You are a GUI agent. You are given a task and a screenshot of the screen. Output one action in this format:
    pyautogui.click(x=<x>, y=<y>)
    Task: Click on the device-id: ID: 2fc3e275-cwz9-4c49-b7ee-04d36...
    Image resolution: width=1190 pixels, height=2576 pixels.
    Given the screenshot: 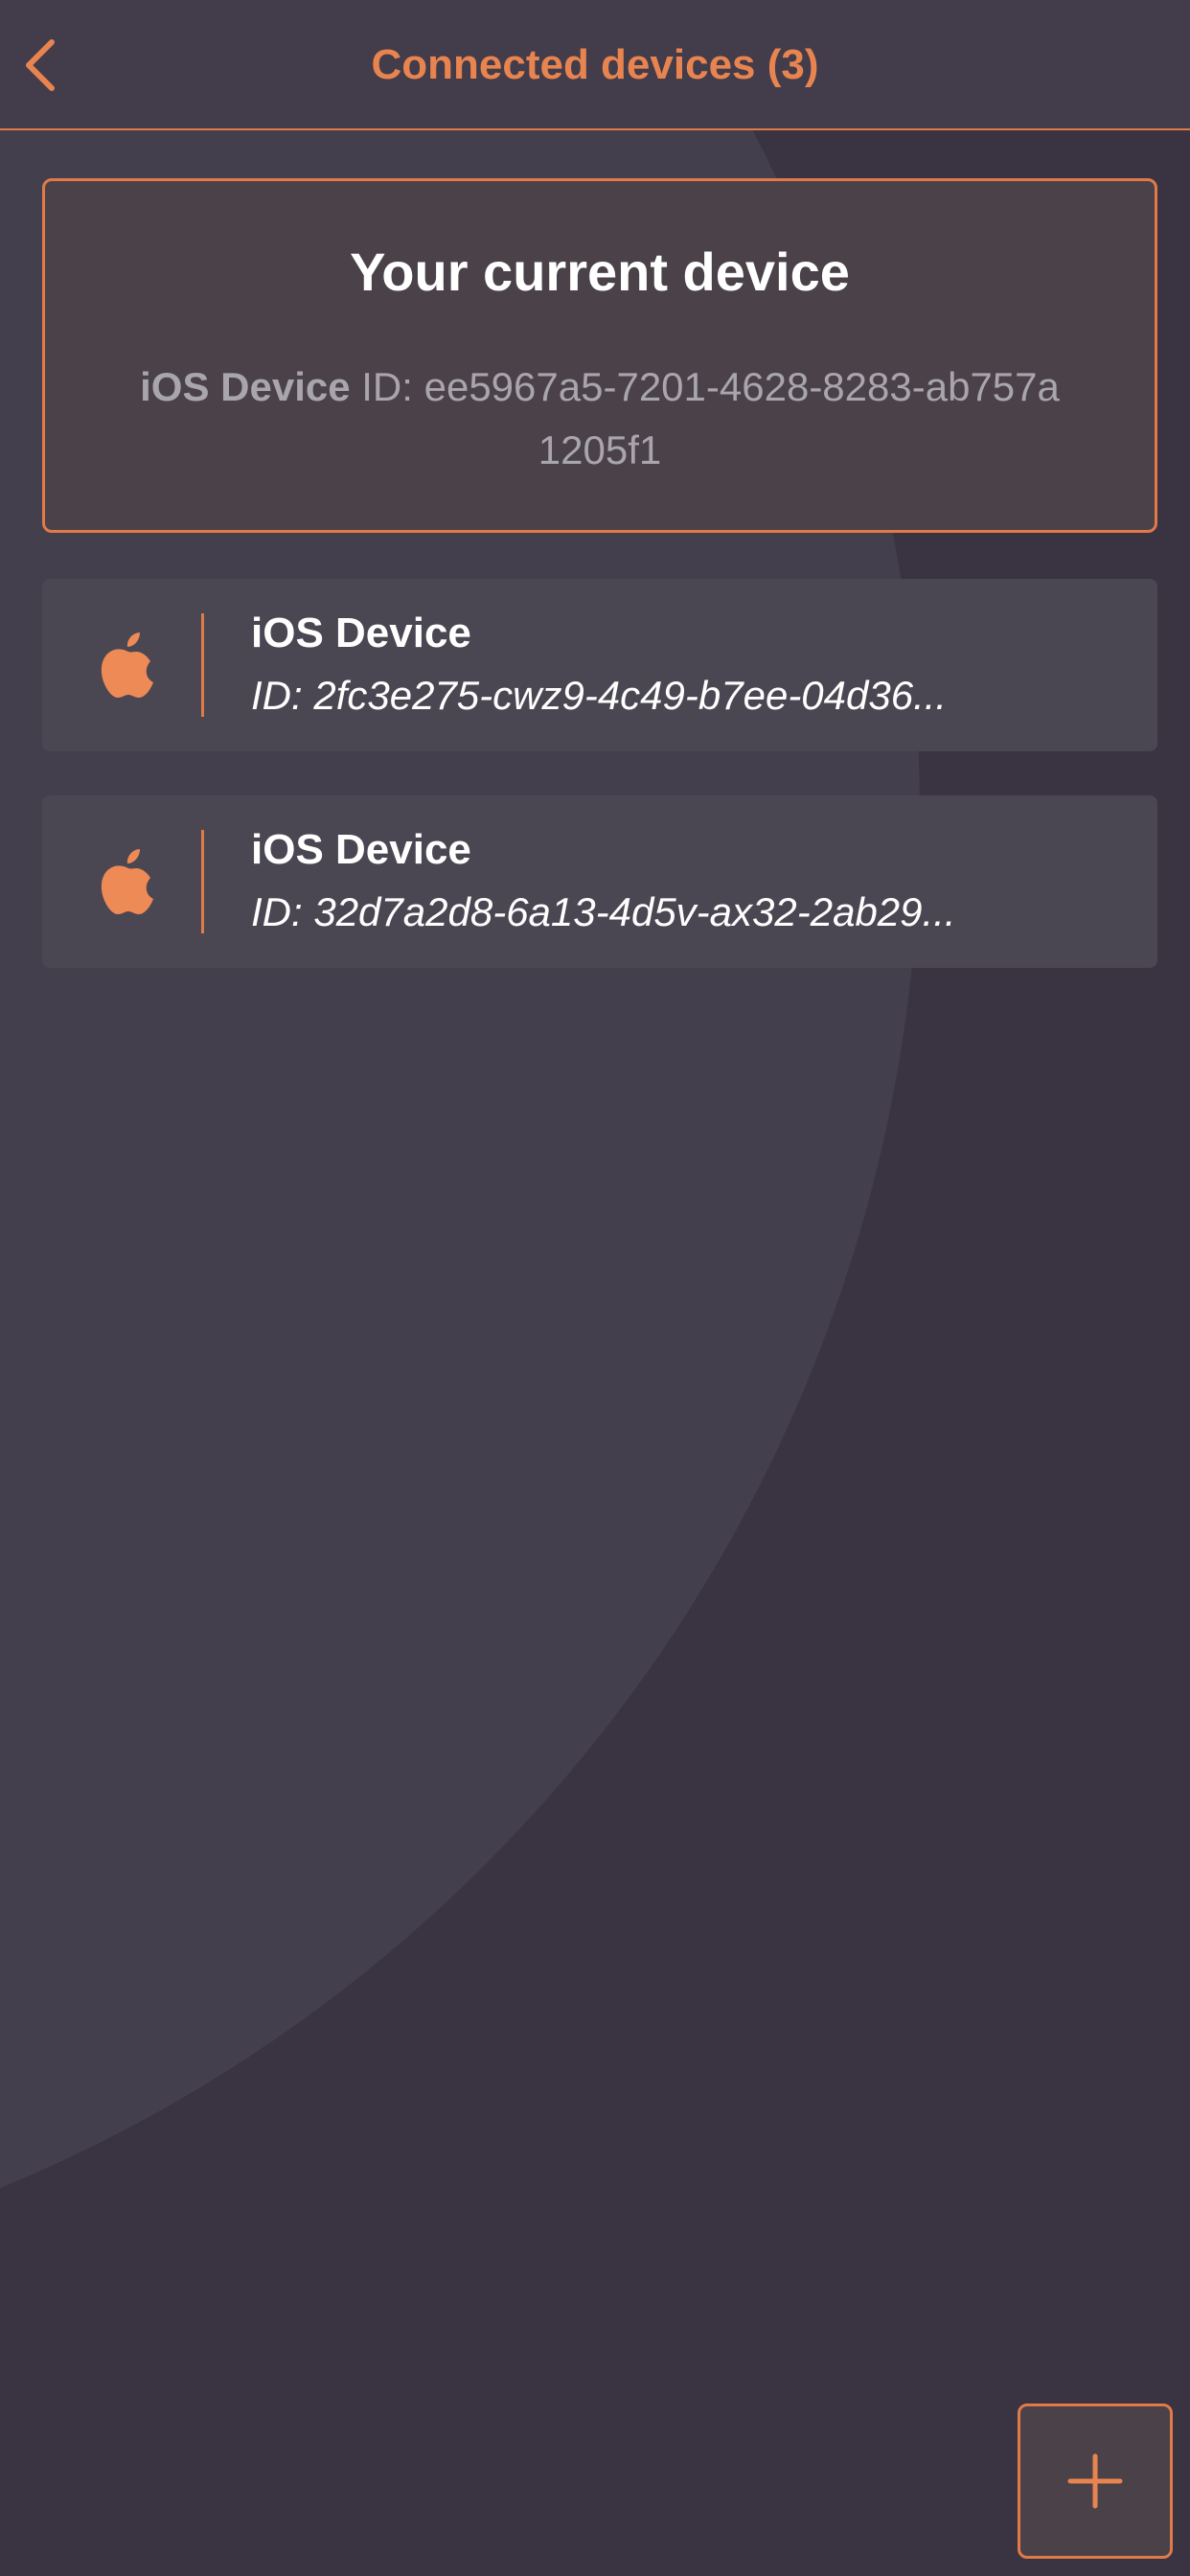 What is the action you would take?
    pyautogui.click(x=600, y=695)
    